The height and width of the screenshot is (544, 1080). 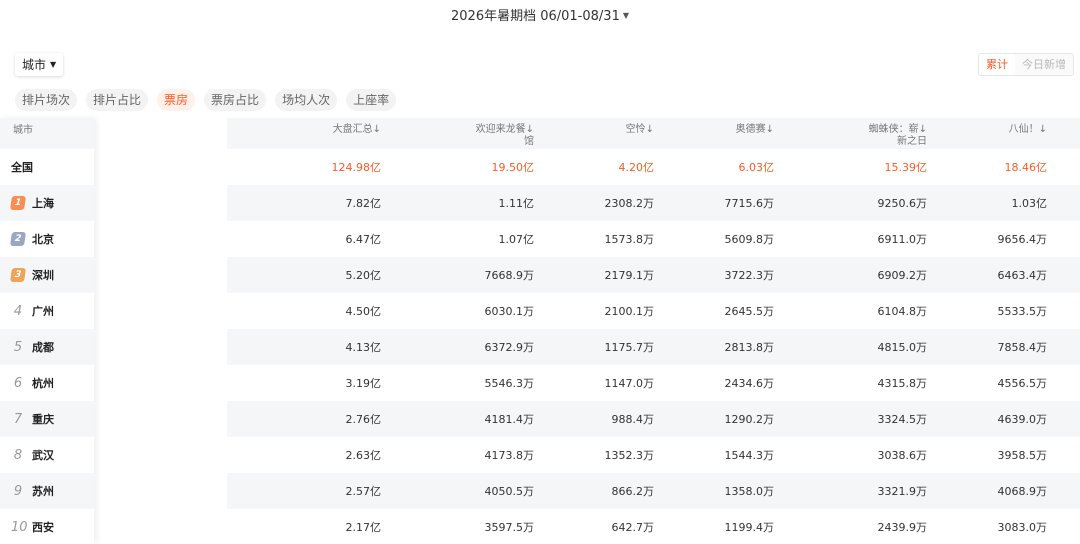 What do you see at coordinates (363, 311) in the screenshot?
I see `table-cell: 4.50亿` at bounding box center [363, 311].